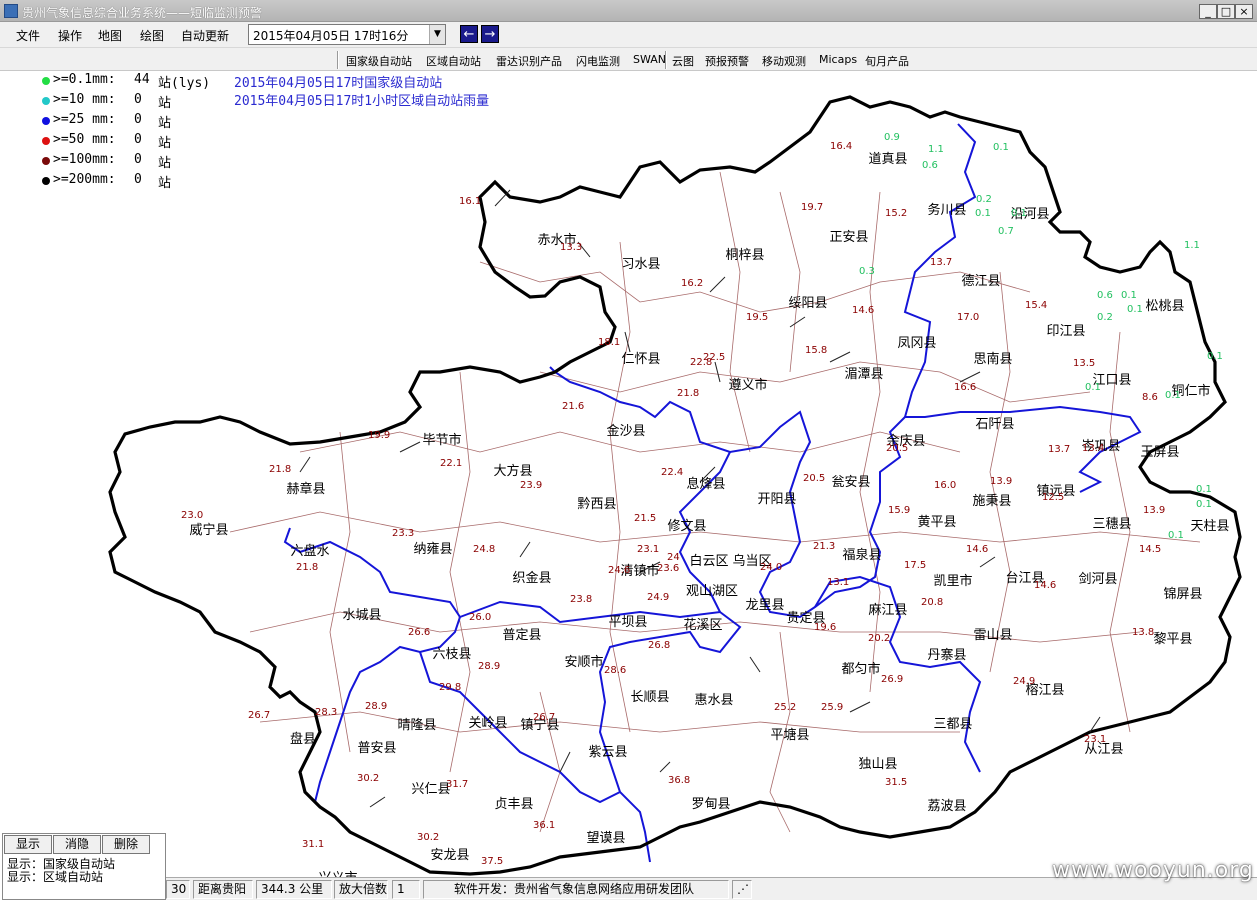 The width and height of the screenshot is (1257, 900). Describe the element at coordinates (703, 625) in the screenshot. I see `county-label: 花溪区` at that location.